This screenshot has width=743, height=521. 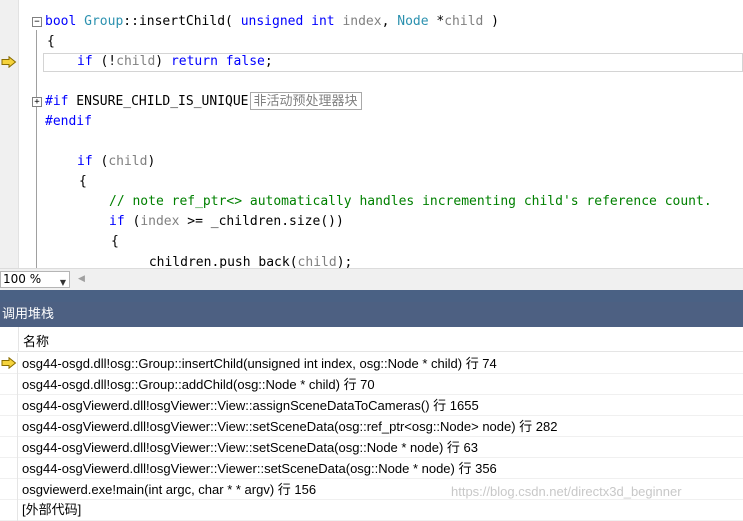 I want to click on code-text: (!, so click(x=104, y=61).